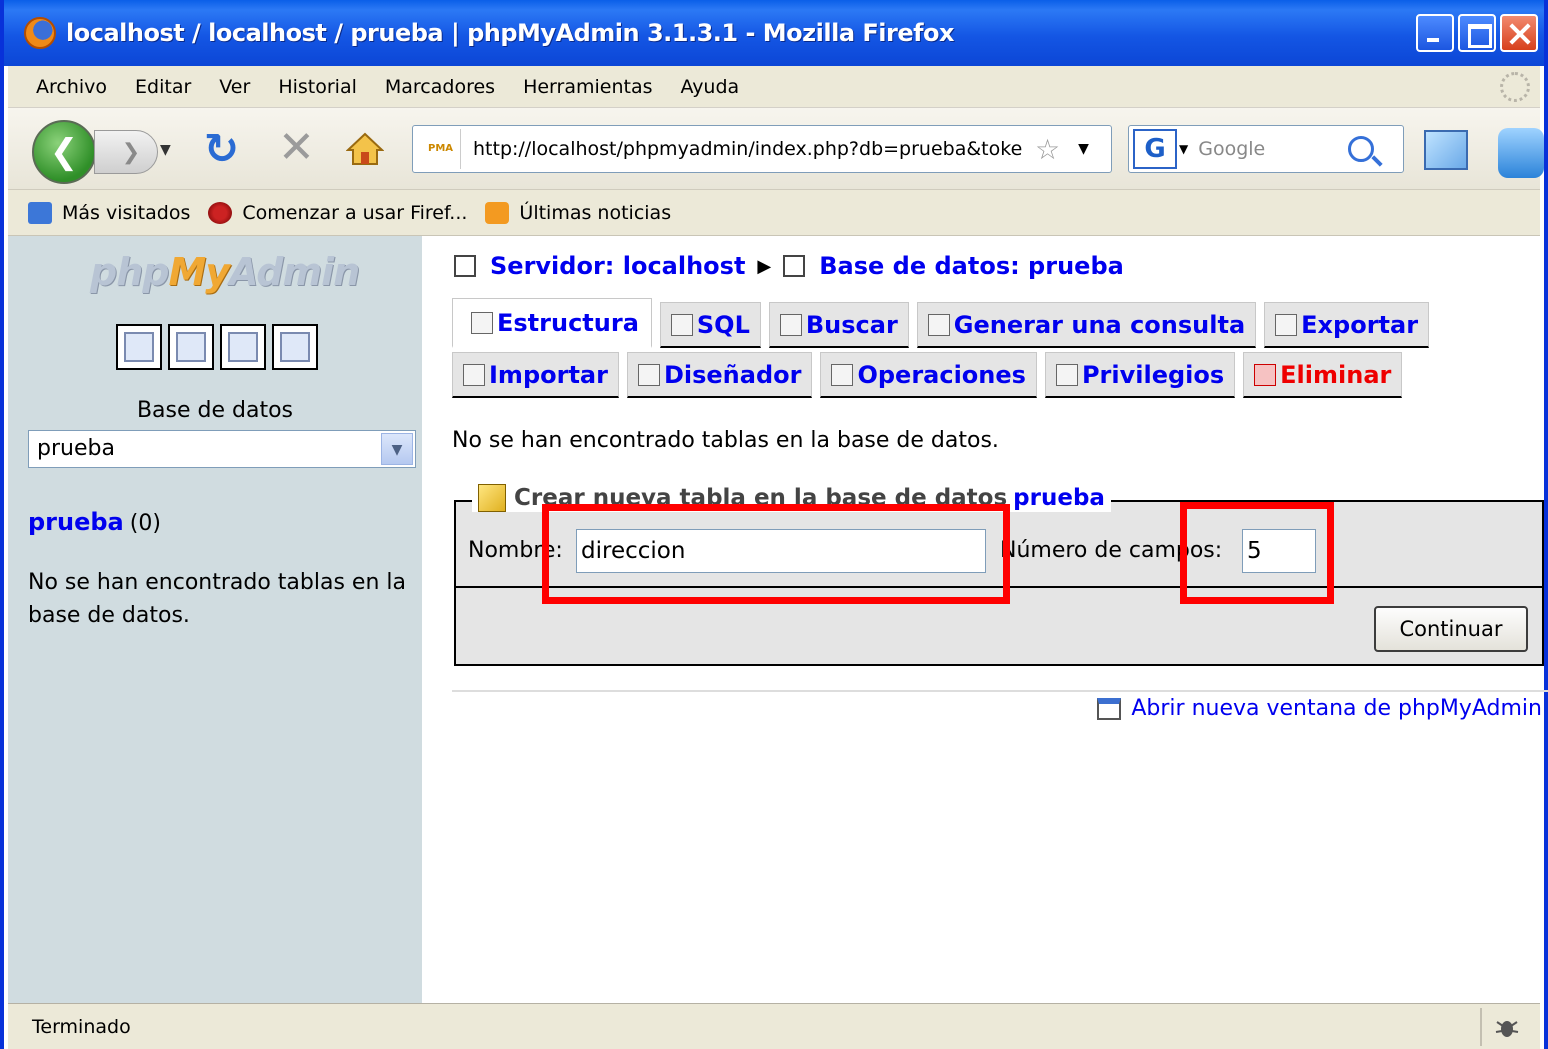  I want to click on left-icon-toolbar, so click(217, 347).